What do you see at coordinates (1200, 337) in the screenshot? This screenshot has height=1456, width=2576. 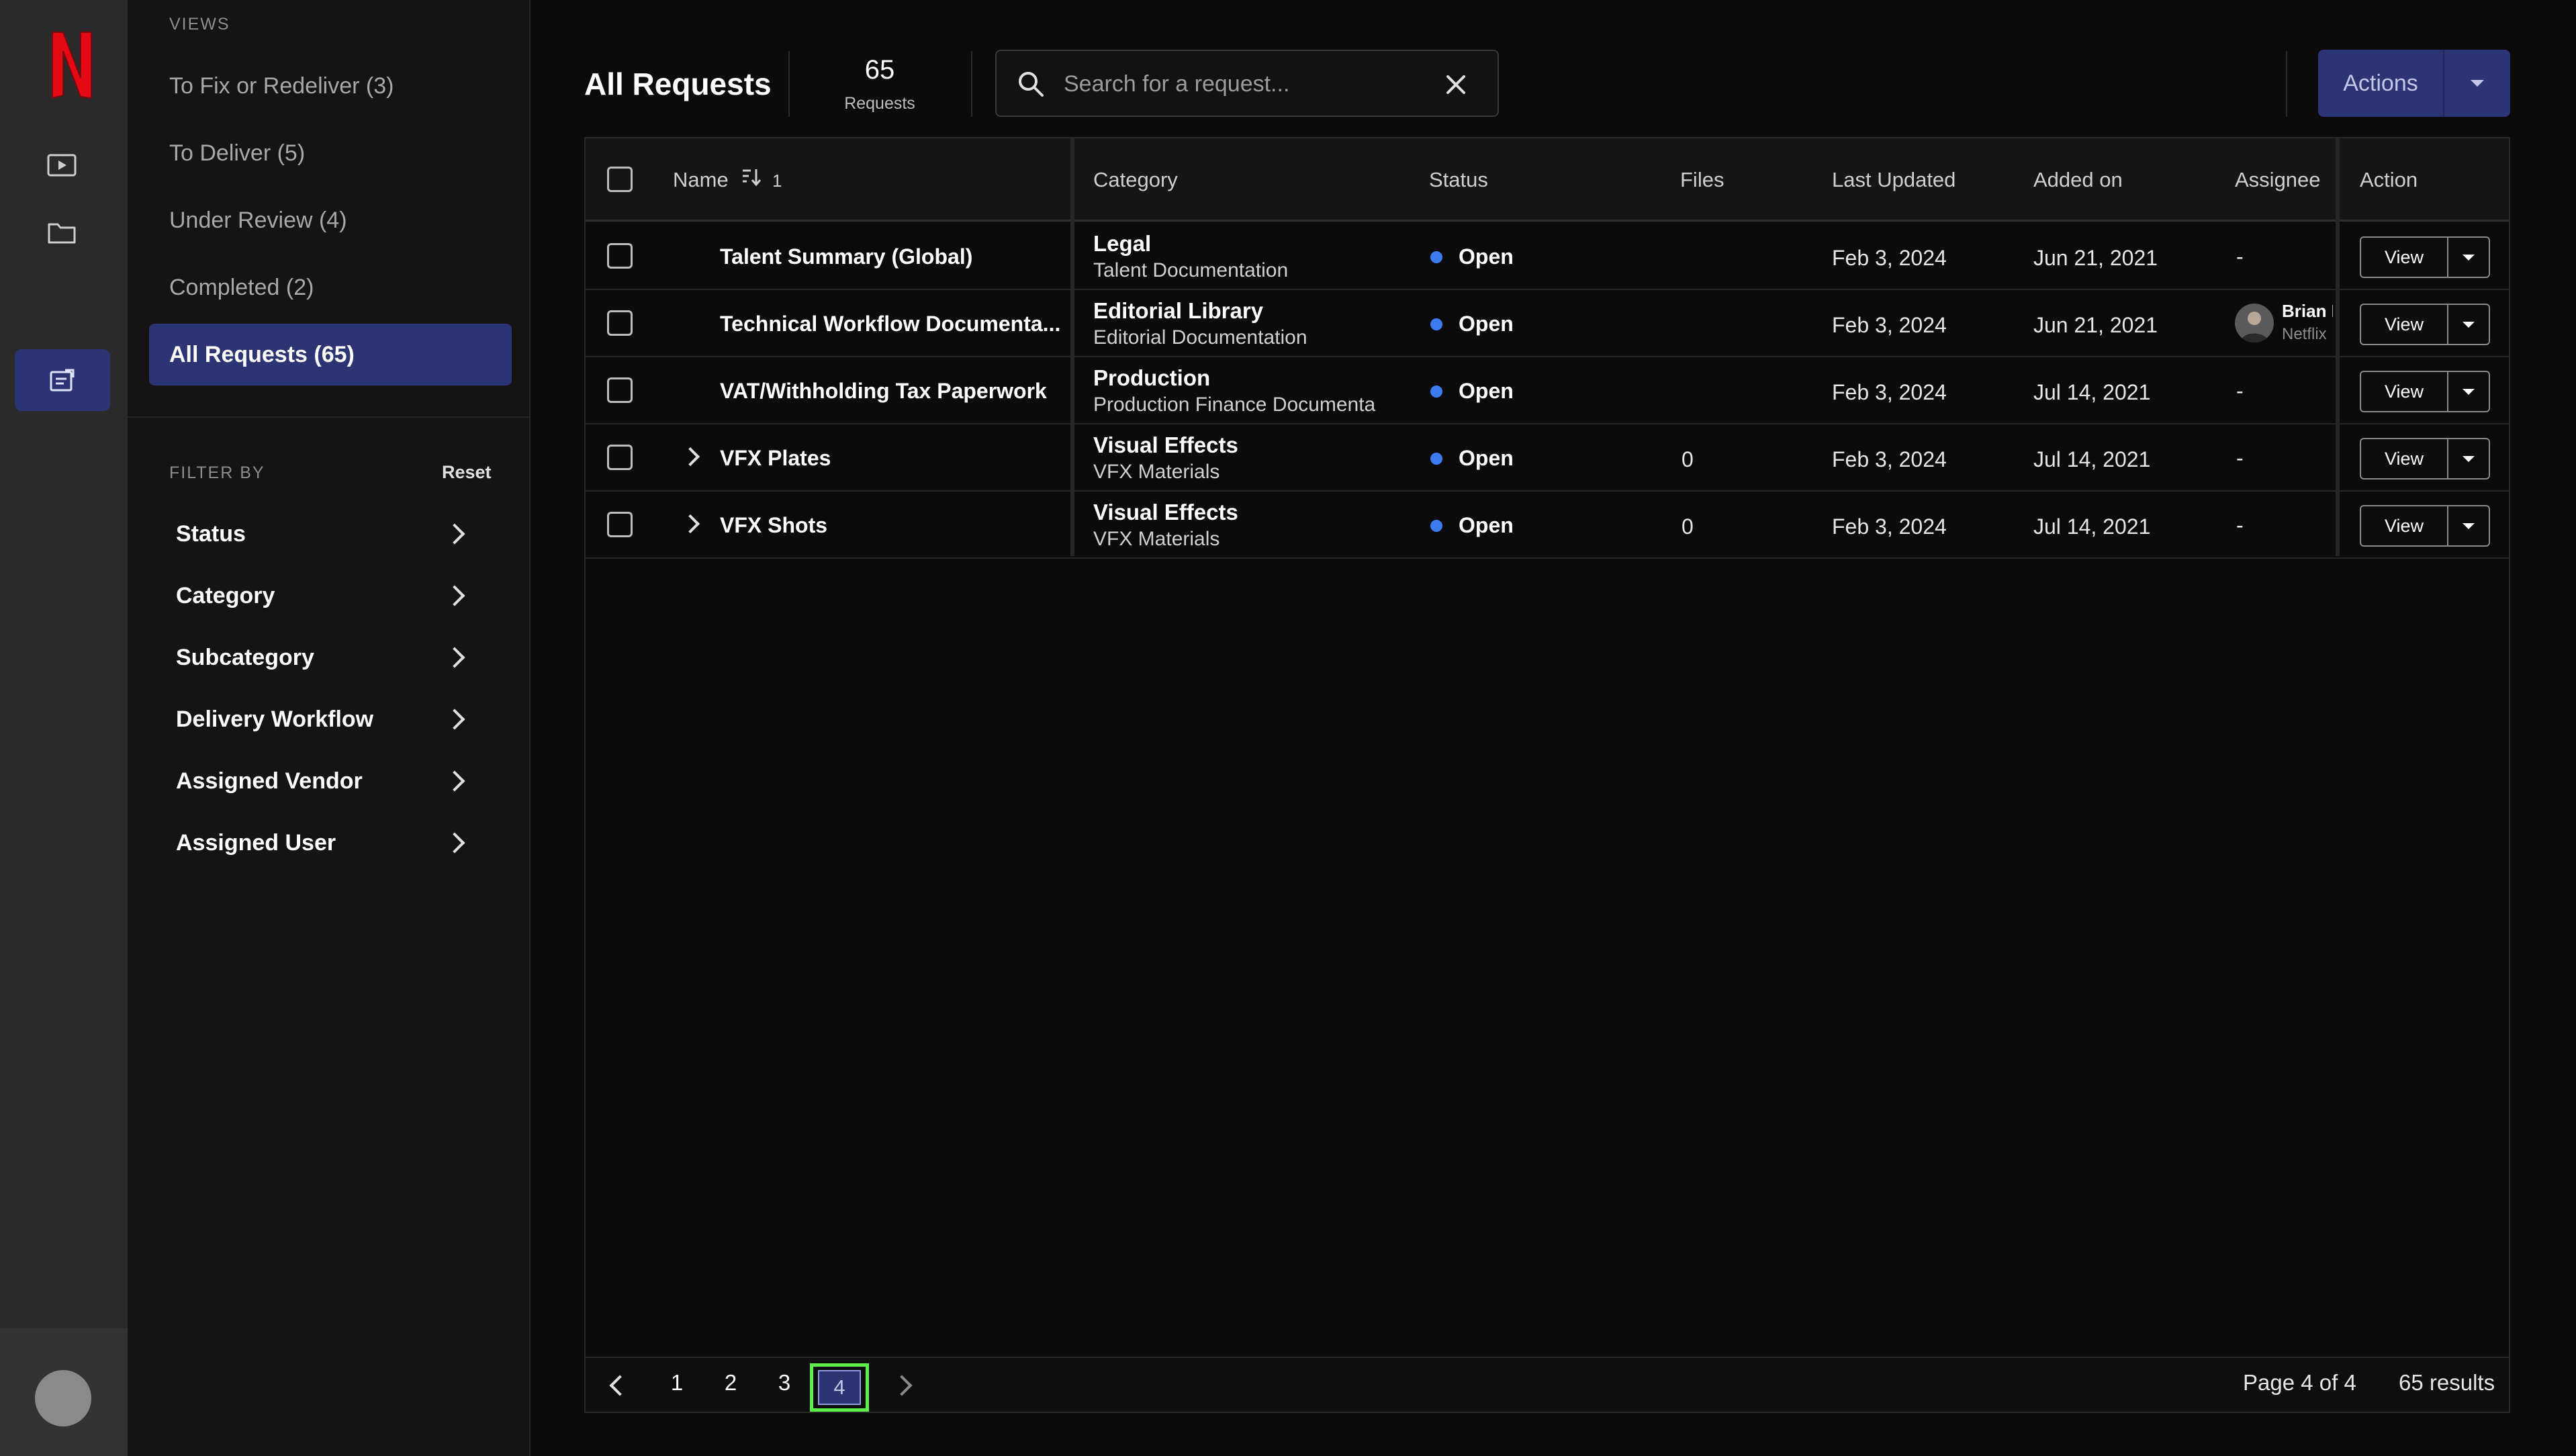 I see `request-subcategory: Editorial Documentation` at bounding box center [1200, 337].